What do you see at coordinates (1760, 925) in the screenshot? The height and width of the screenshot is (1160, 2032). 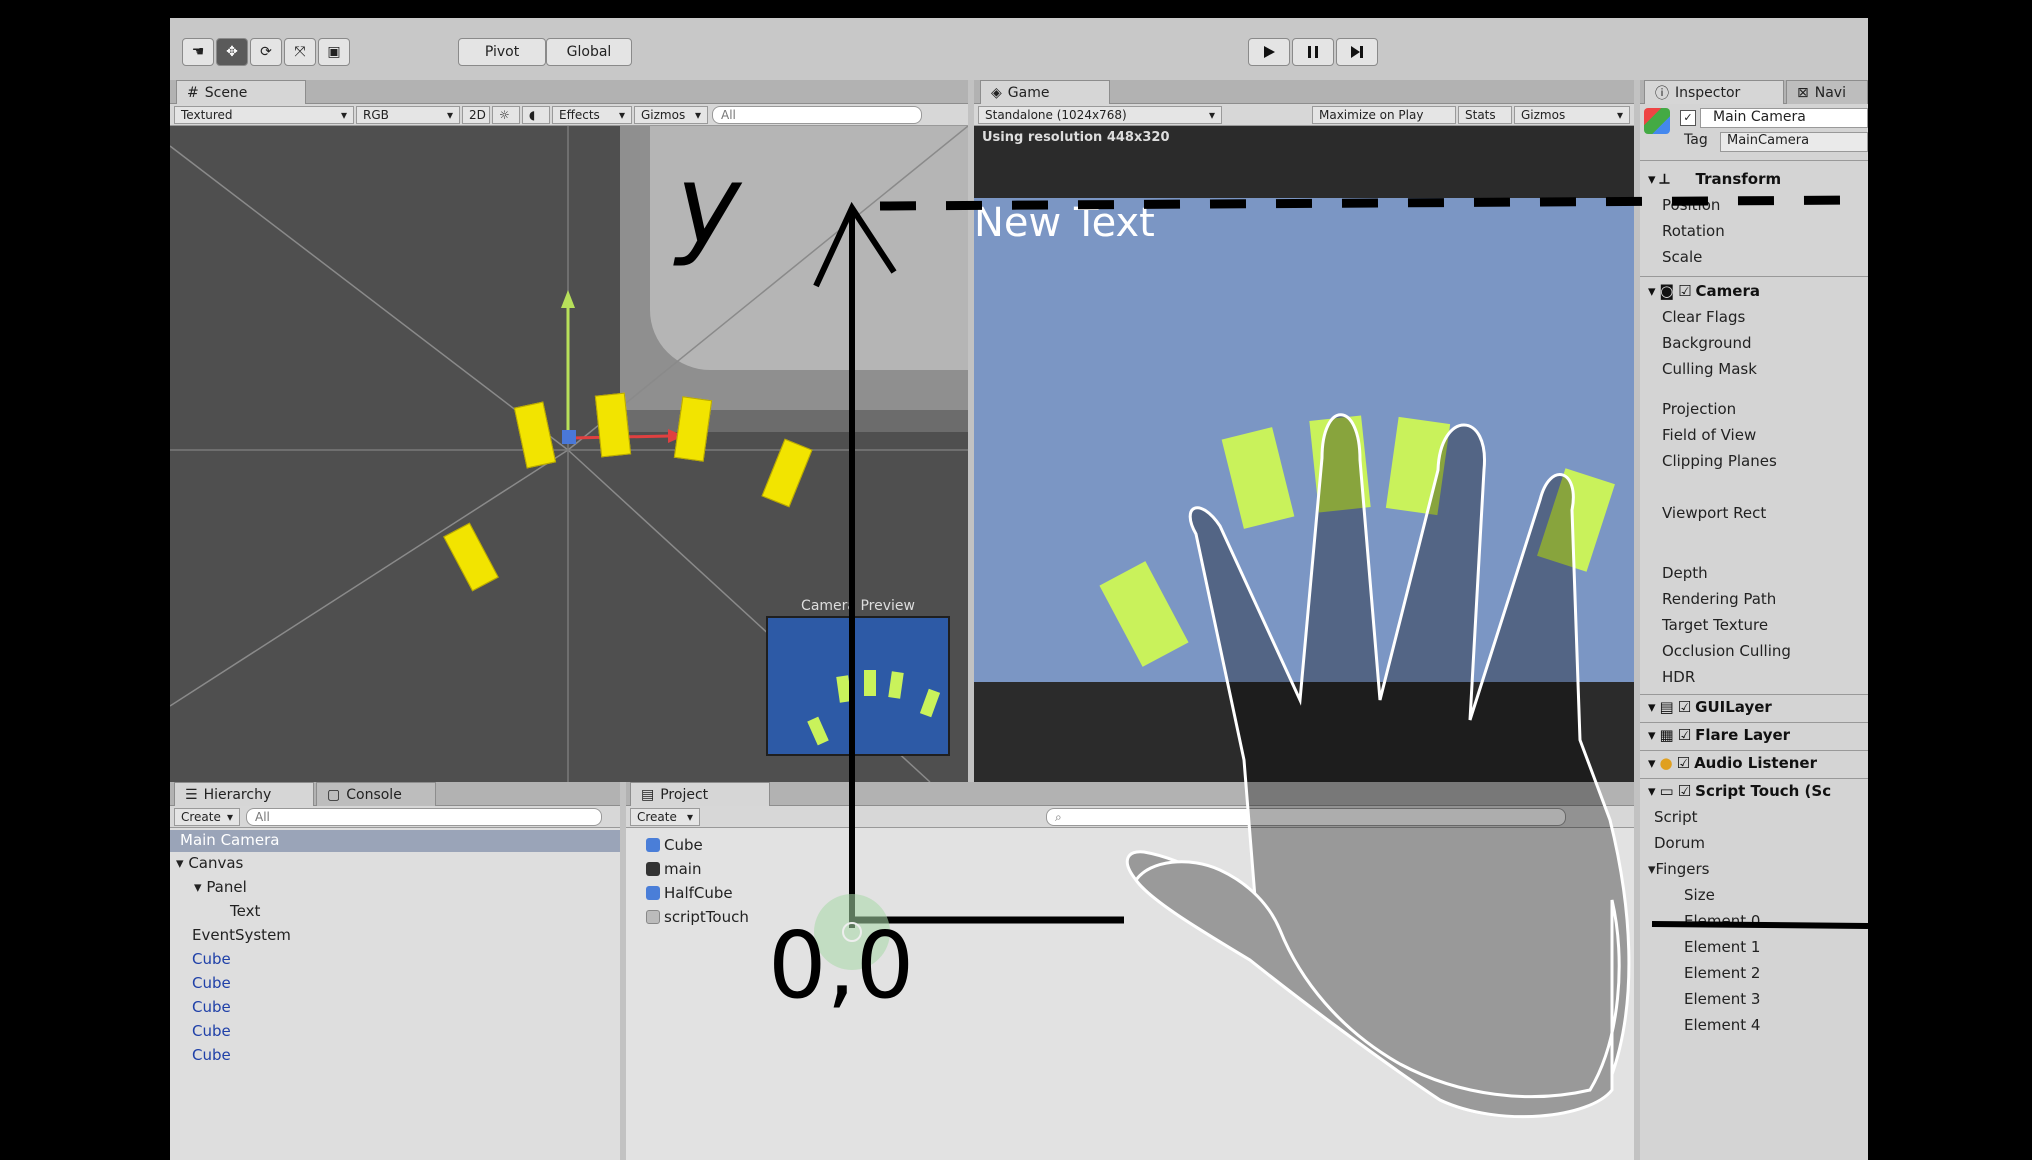 I see `size-underline` at bounding box center [1760, 925].